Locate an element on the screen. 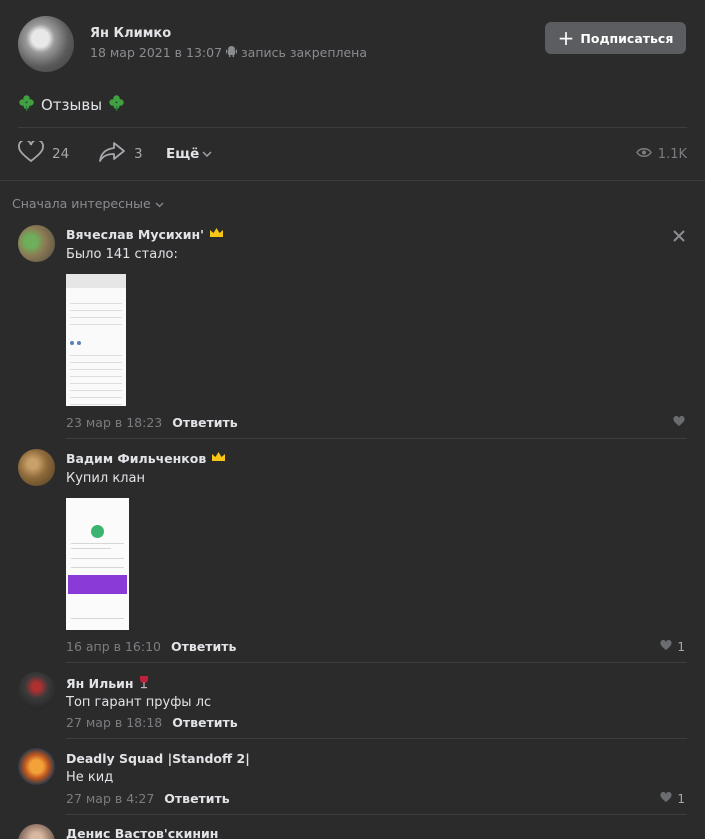  views-count: 1.1K is located at coordinates (672, 154).